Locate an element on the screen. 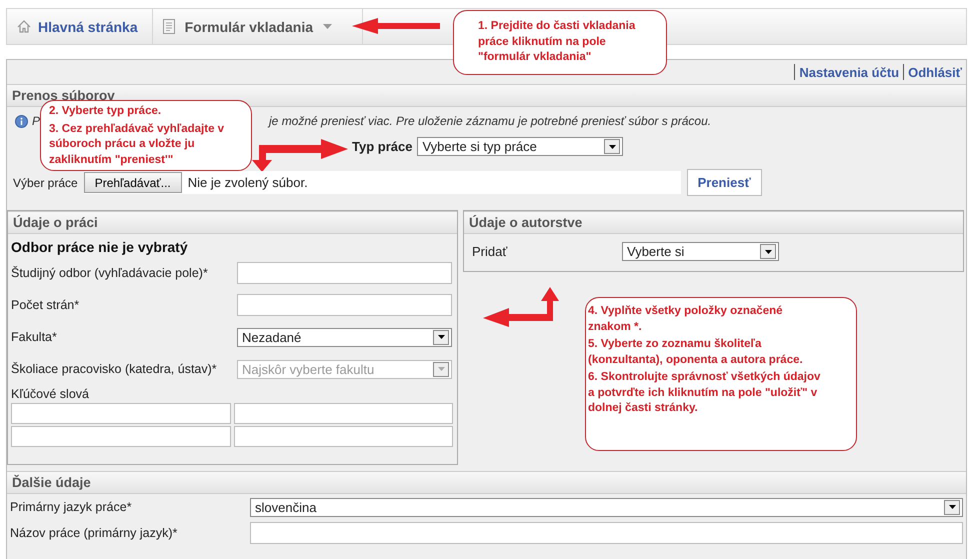 The height and width of the screenshot is (559, 973). field-label: Názov práce (primárny jazyk)* is located at coordinates (94, 533).